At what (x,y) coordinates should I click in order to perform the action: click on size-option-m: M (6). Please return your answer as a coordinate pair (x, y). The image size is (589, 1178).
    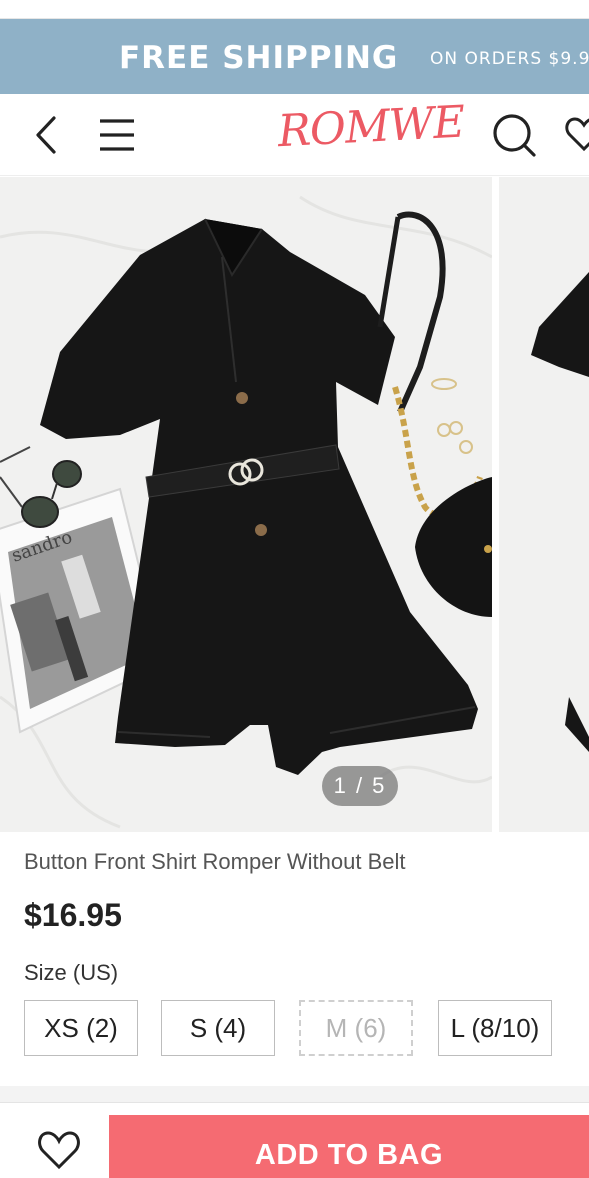
    Looking at the image, I should click on (356, 1028).